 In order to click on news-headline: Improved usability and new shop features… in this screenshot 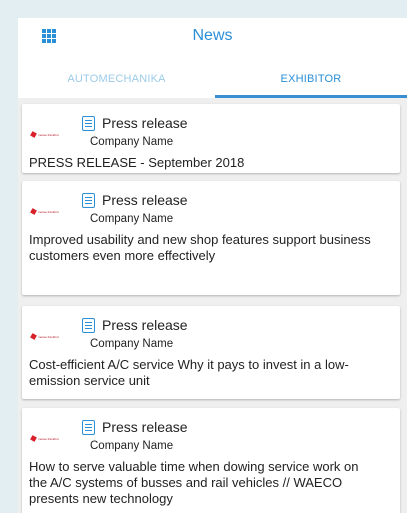, I will do `click(200, 247)`.